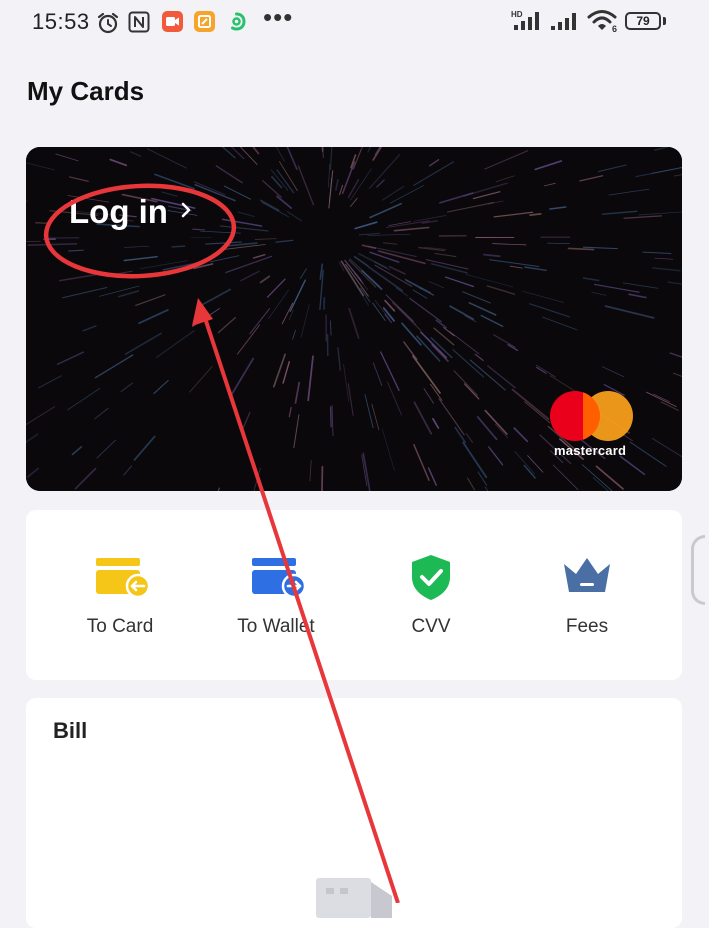 The height and width of the screenshot is (928, 709). Describe the element at coordinates (431, 627) in the screenshot. I see `cvv-label: CVV` at that location.